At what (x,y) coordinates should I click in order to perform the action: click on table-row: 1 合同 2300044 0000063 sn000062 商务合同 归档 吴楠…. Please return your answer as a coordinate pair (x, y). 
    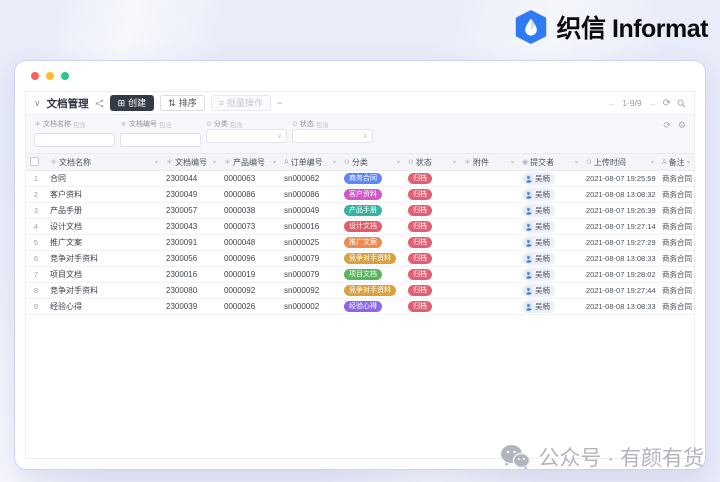
    Looking at the image, I should click on (360, 178).